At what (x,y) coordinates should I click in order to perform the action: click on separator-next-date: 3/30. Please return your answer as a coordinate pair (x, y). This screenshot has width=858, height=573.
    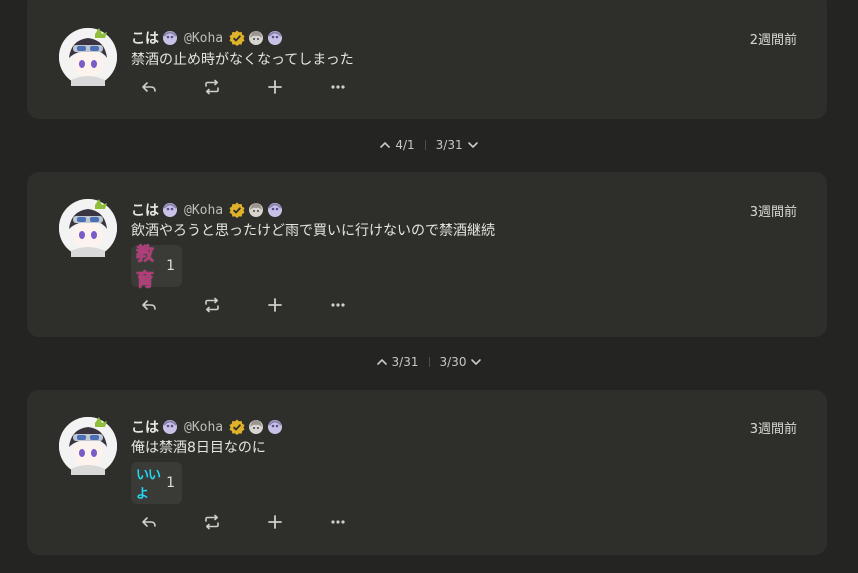
    Looking at the image, I should click on (453, 362).